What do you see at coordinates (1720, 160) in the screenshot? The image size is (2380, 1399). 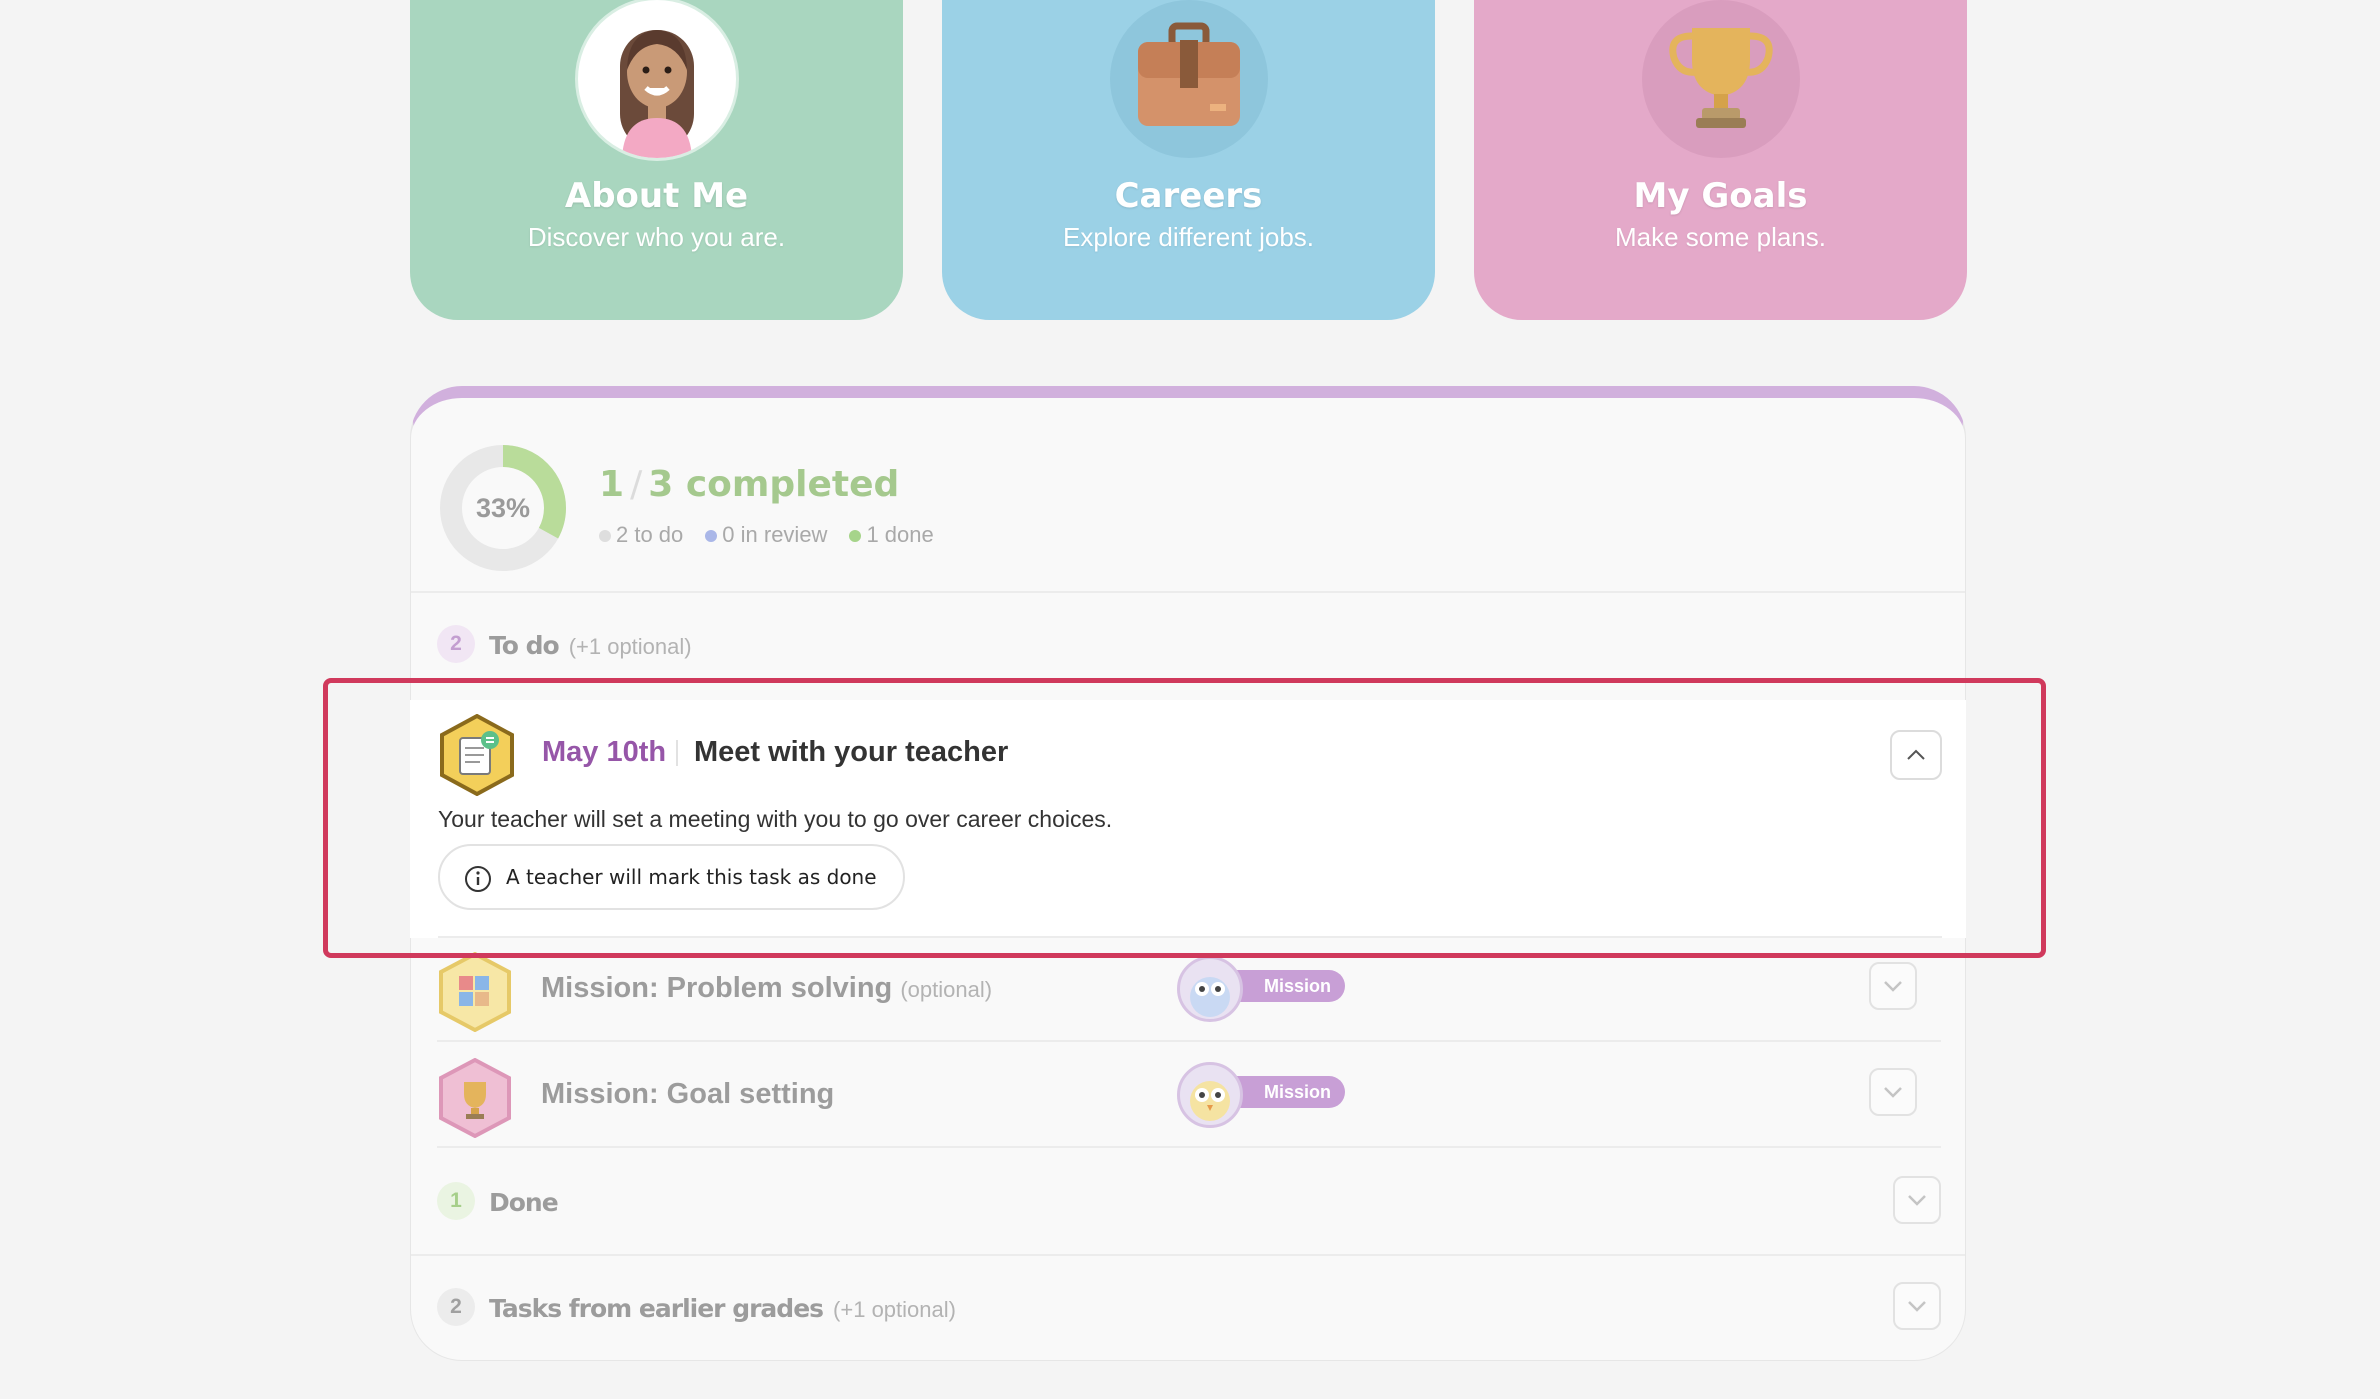 I see `my-goals-card: My Goals Make some plans.` at bounding box center [1720, 160].